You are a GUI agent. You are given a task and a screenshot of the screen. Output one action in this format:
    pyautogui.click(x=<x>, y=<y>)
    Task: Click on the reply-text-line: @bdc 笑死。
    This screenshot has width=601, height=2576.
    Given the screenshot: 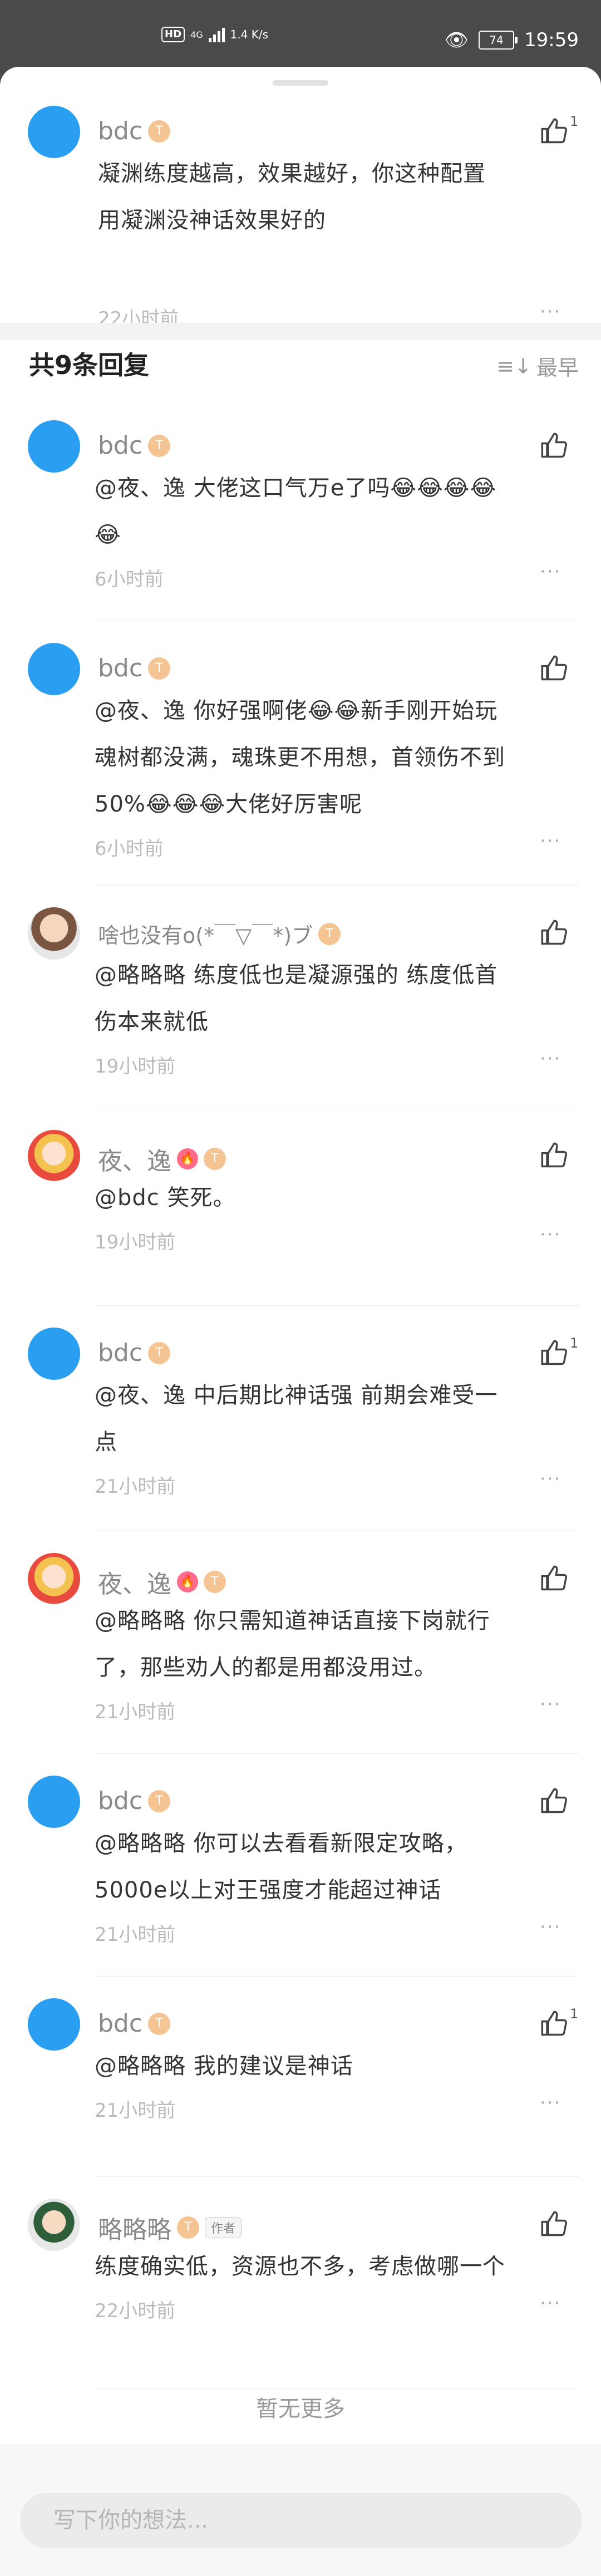 What is the action you would take?
    pyautogui.click(x=165, y=1198)
    